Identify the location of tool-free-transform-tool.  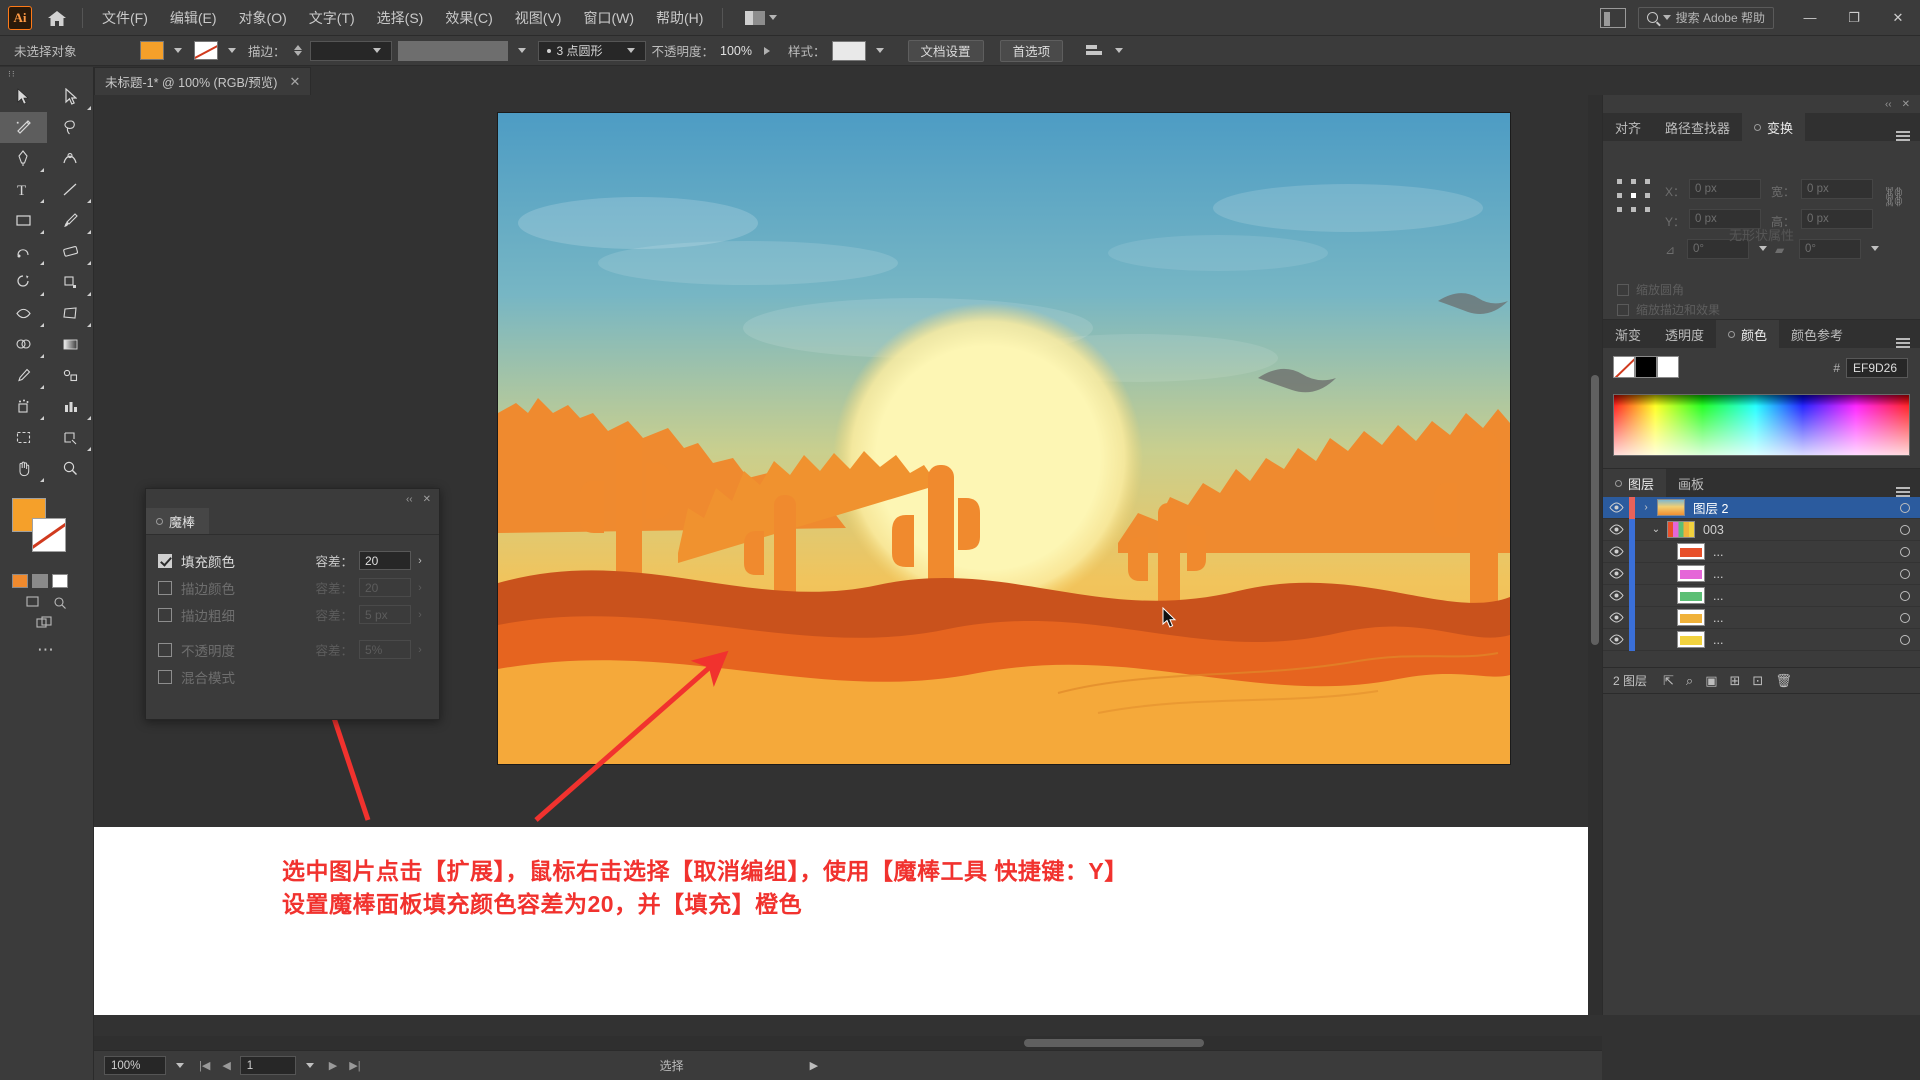
(70, 313).